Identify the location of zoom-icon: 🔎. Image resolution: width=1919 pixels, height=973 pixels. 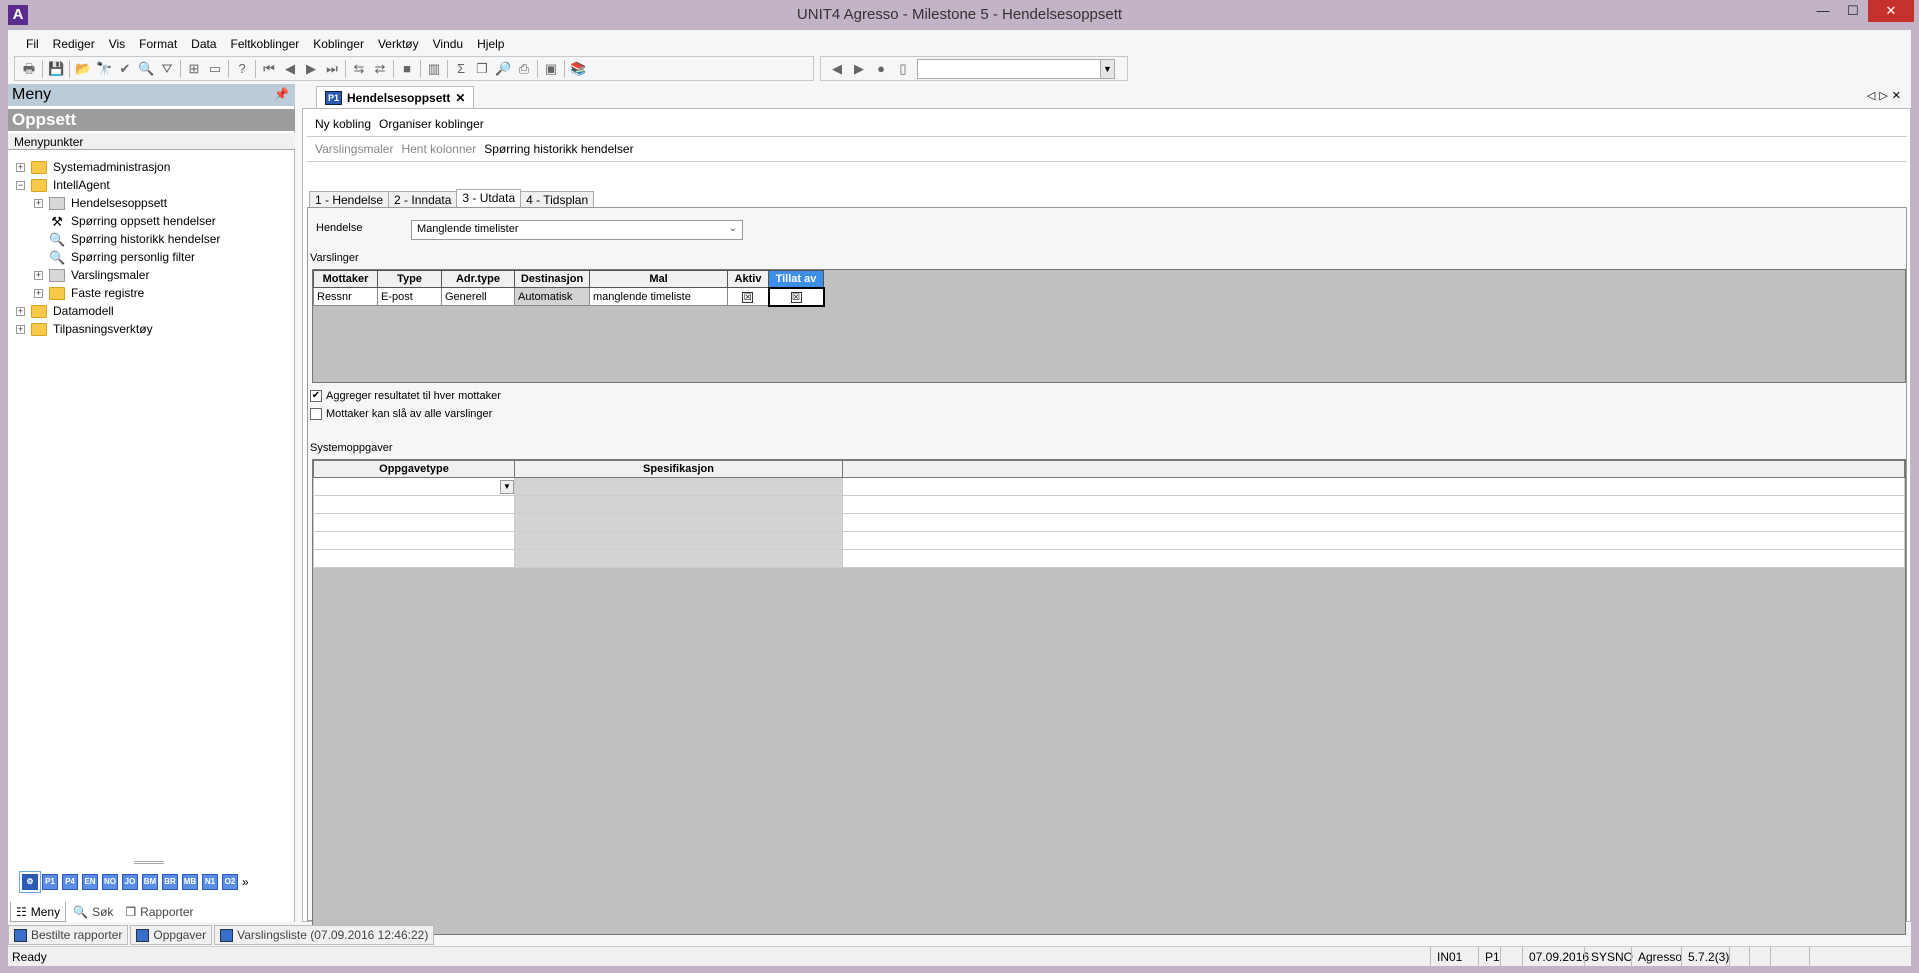
(503, 69).